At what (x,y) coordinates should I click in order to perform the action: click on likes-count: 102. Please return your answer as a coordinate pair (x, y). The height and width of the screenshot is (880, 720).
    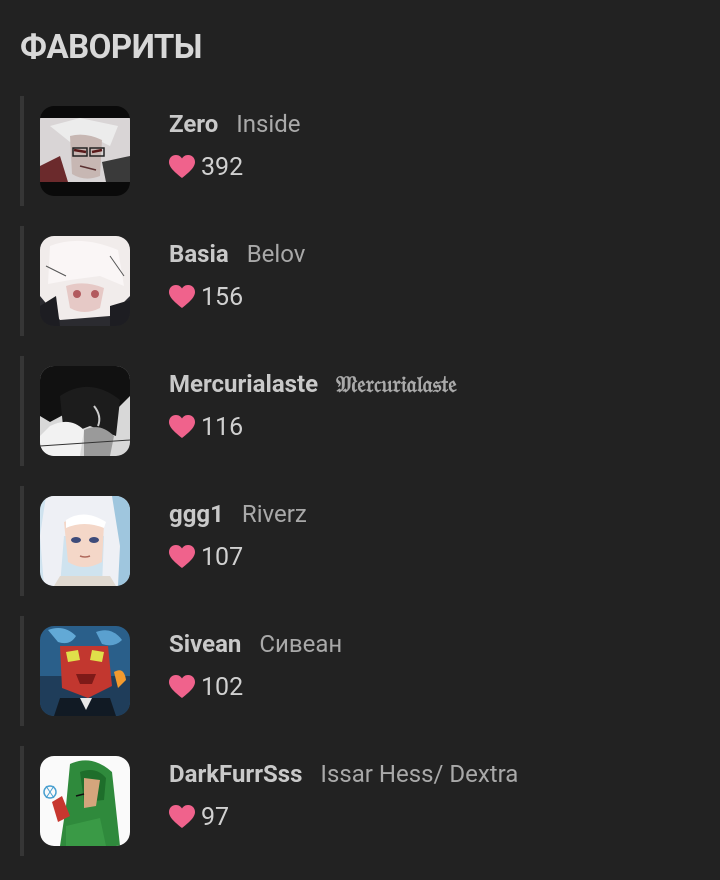
    Looking at the image, I should click on (222, 687).